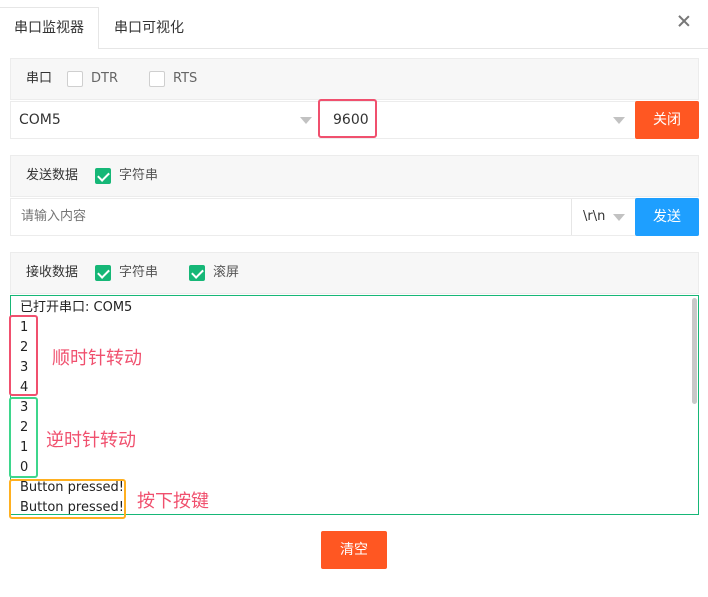 The height and width of the screenshot is (597, 708). What do you see at coordinates (684, 21) in the screenshot?
I see `close-icon` at bounding box center [684, 21].